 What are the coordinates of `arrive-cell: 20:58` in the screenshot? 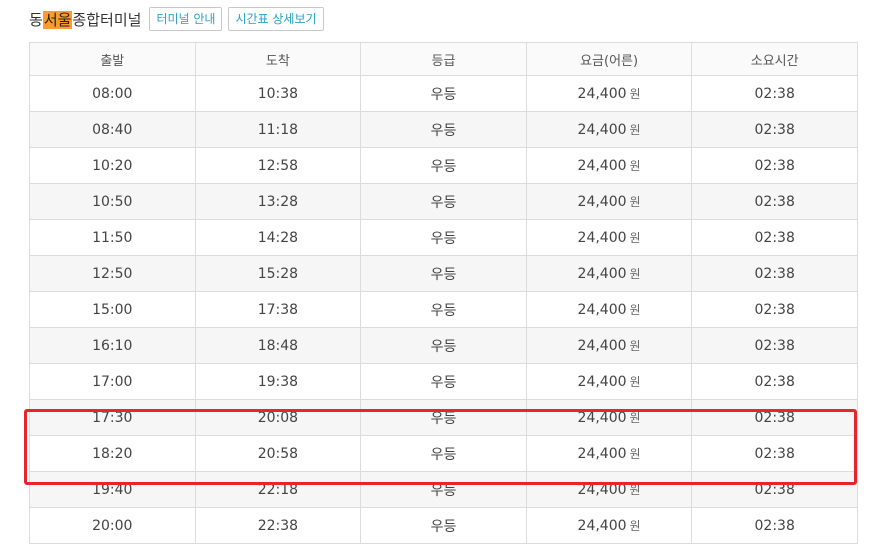 It's located at (278, 453).